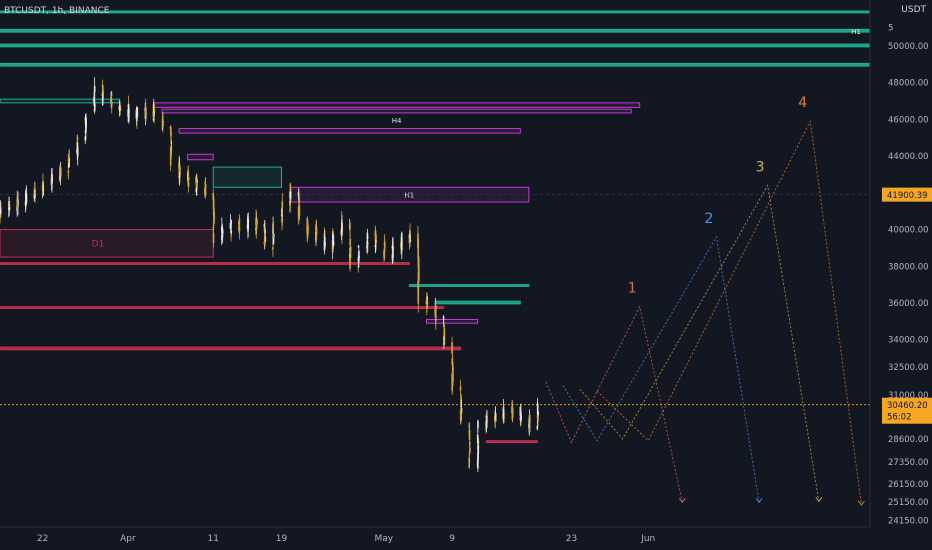  I want to click on current-price-text: 30460.20, so click(907, 406).